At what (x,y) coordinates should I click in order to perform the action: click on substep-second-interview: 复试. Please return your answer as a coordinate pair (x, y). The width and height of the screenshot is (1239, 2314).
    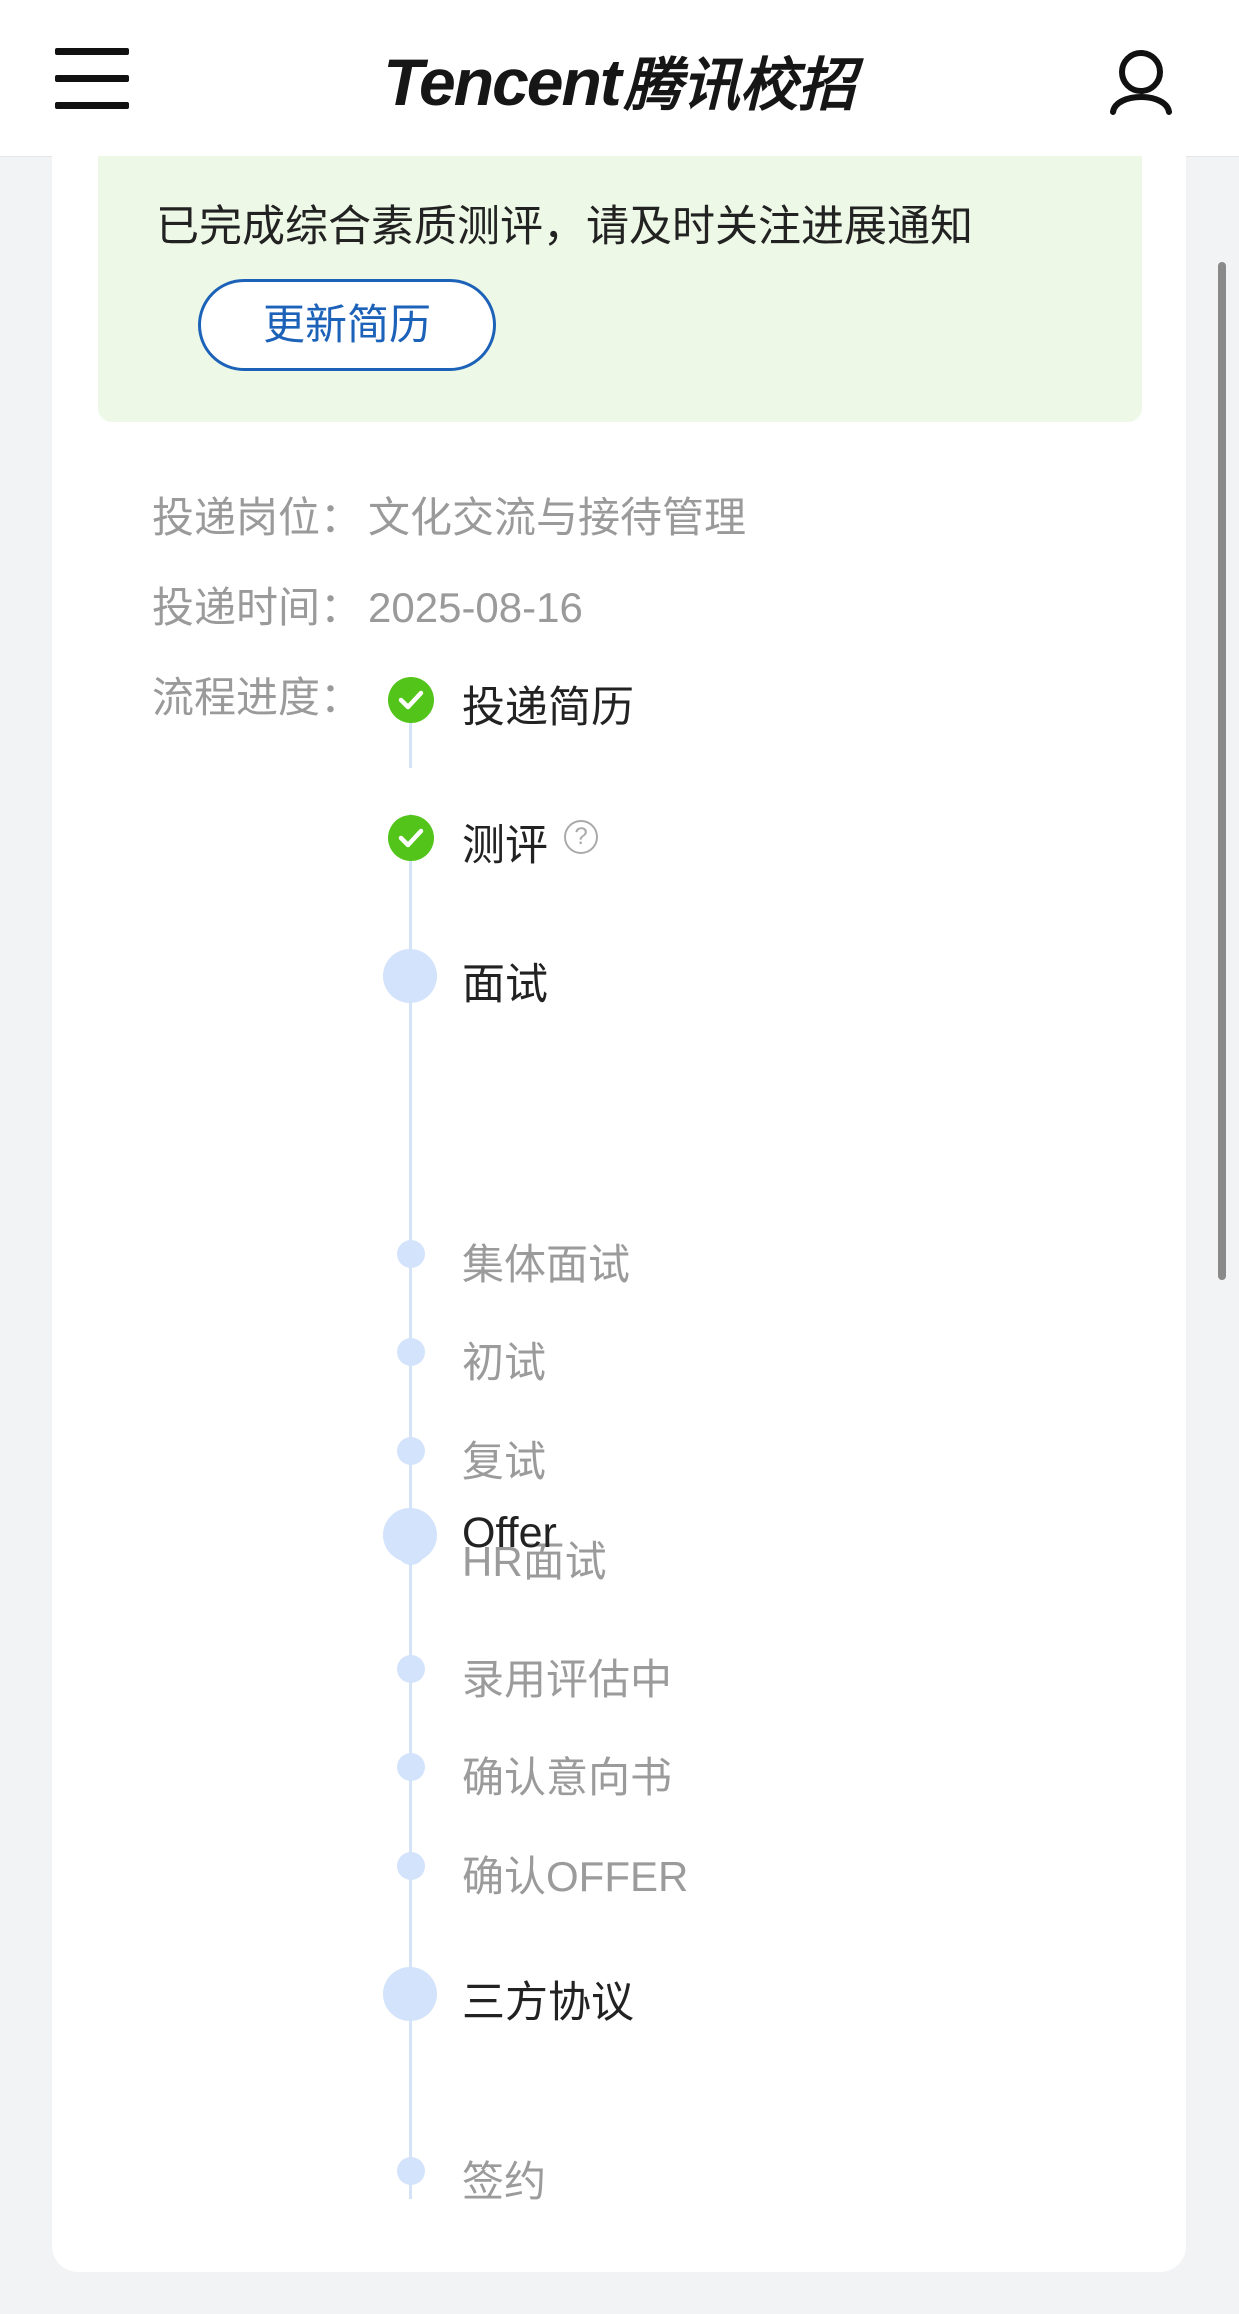
    Looking at the image, I should click on (504, 1461).